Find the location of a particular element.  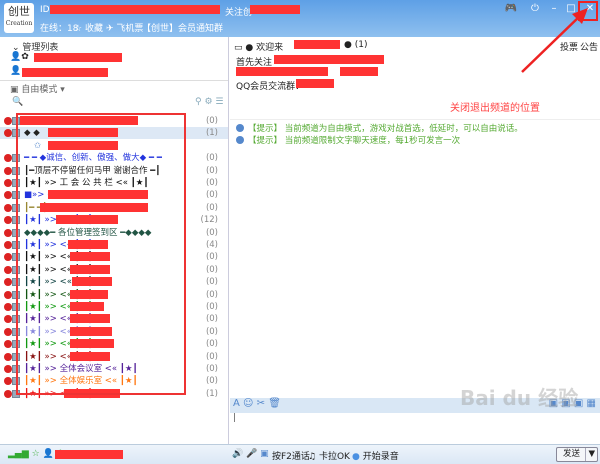

status-bar: ▂▄▆ ☆ 👤 ✿ 🔊 🎤 ▣ 按F2通话 ♫ 卡拉OK ● 开始录音 发送 ▼ is located at coordinates (300, 454).